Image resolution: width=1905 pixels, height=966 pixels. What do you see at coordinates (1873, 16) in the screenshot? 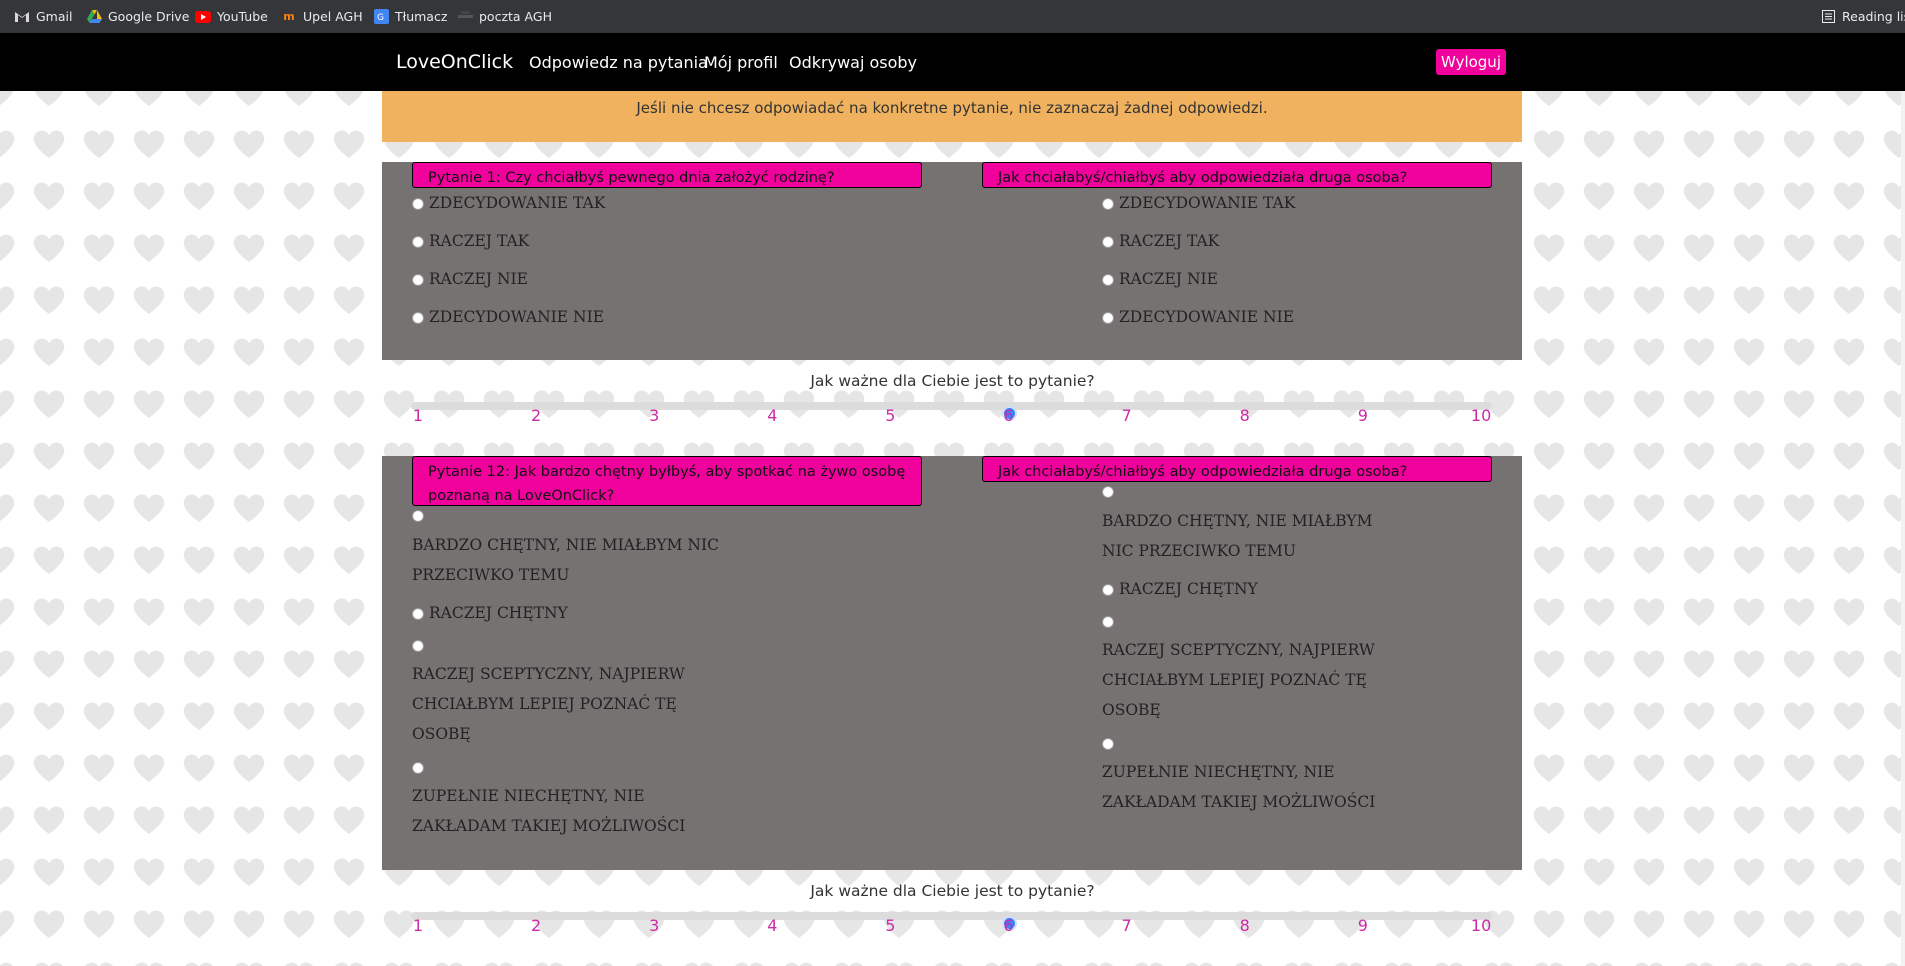
I see `reading-list-label: Reading list` at bounding box center [1873, 16].